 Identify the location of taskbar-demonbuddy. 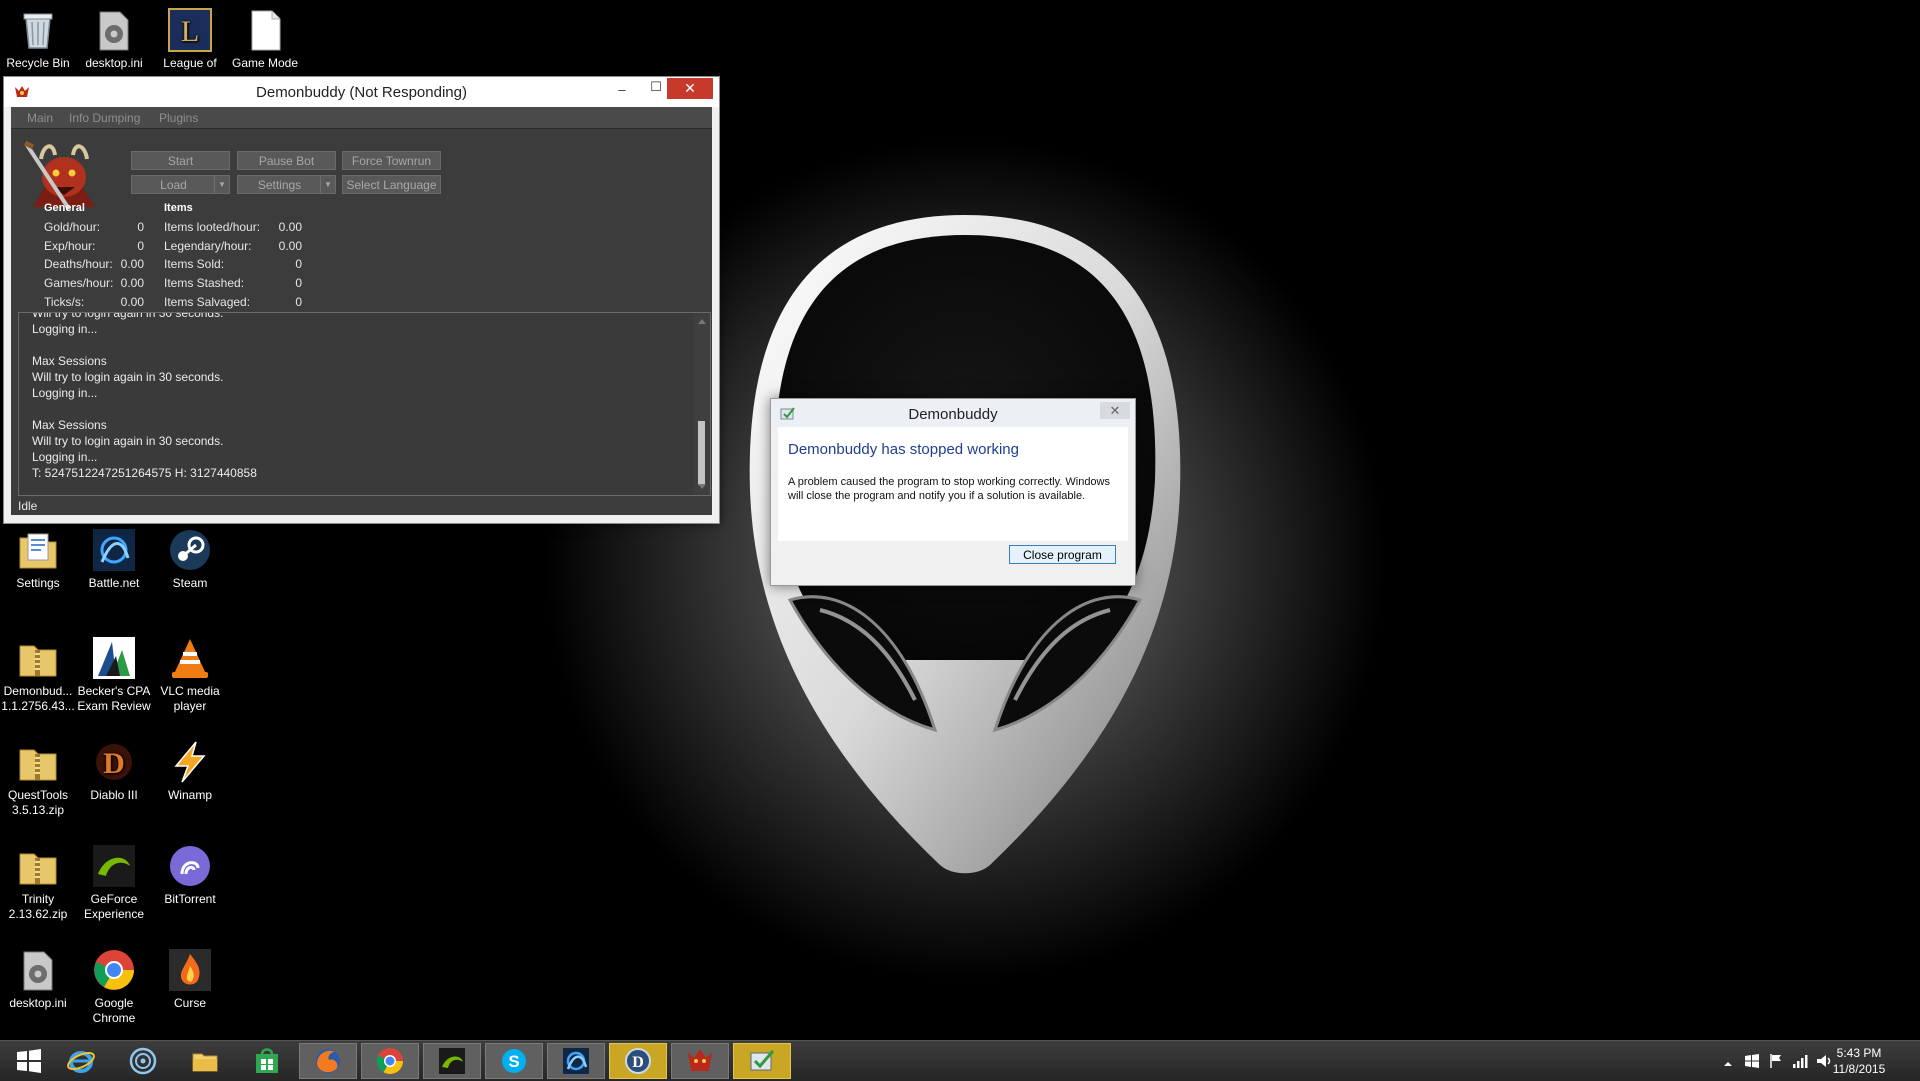
(700, 1061).